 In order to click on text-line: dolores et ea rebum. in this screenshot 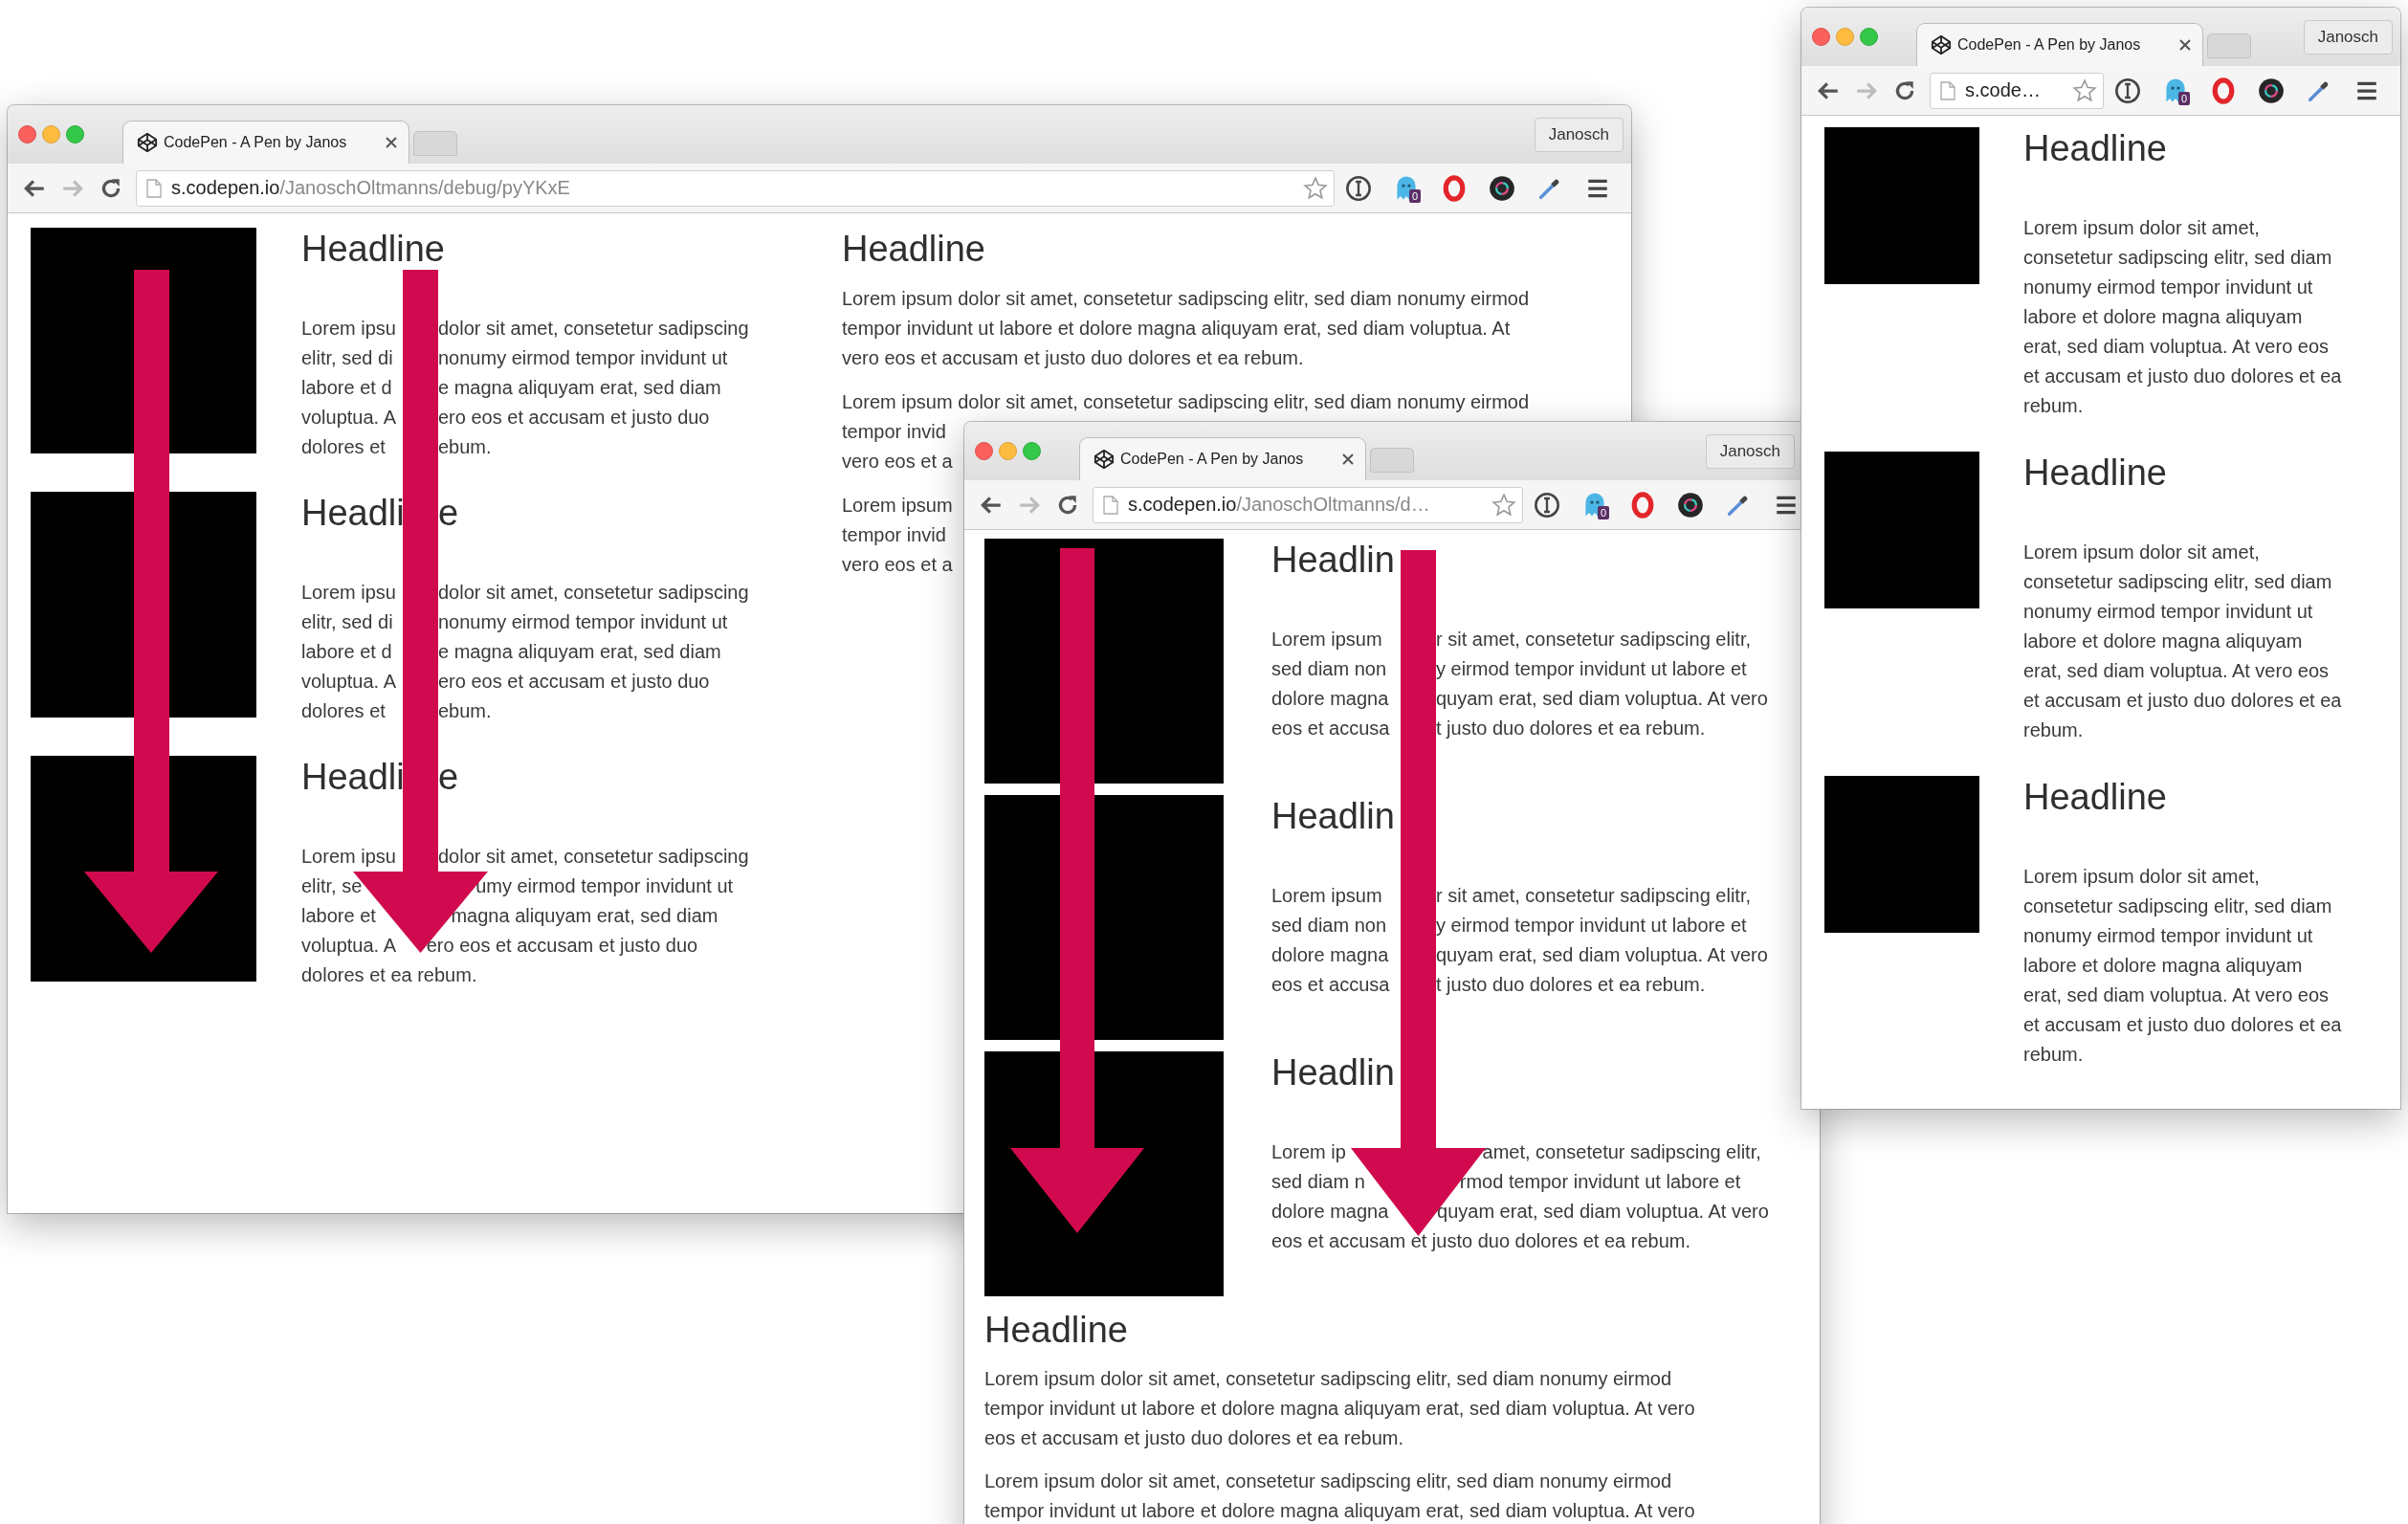, I will do `click(389, 975)`.